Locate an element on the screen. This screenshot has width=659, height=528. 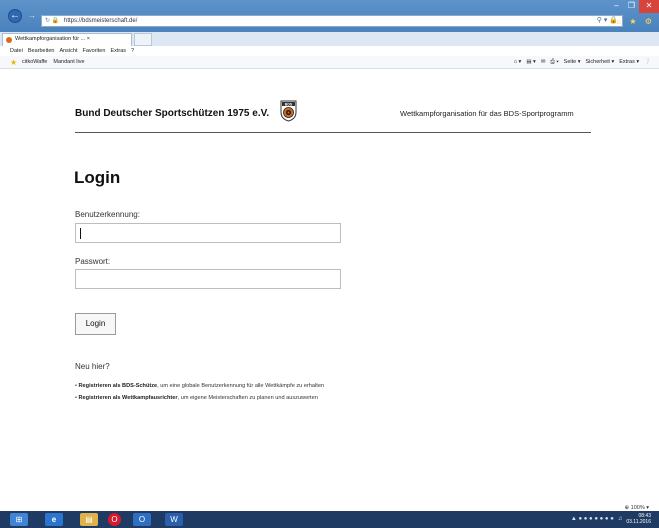
tray-icons: ▲ ● ● ● ● ● ● ● is located at coordinates (592, 519).